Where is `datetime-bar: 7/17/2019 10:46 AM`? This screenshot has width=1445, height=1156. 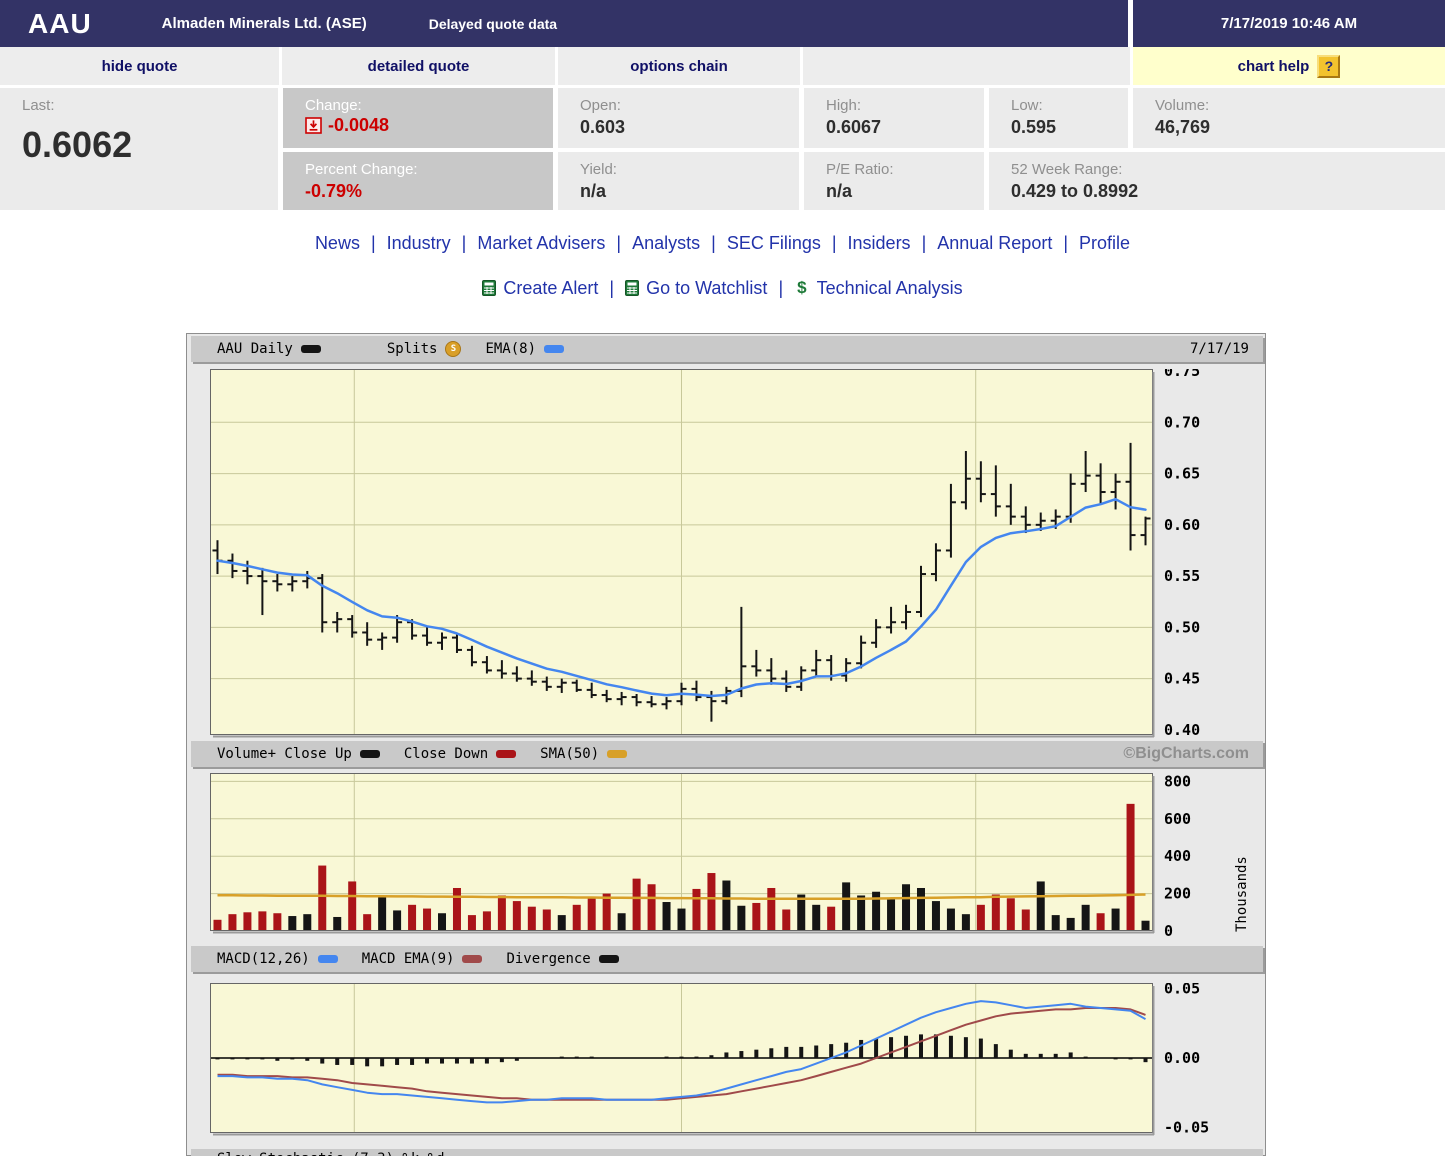 datetime-bar: 7/17/2019 10:46 AM is located at coordinates (1289, 23).